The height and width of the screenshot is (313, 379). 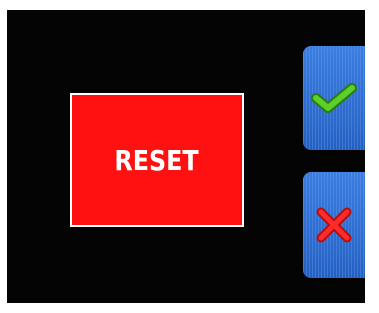 I want to click on cancel-button, so click(x=334, y=225).